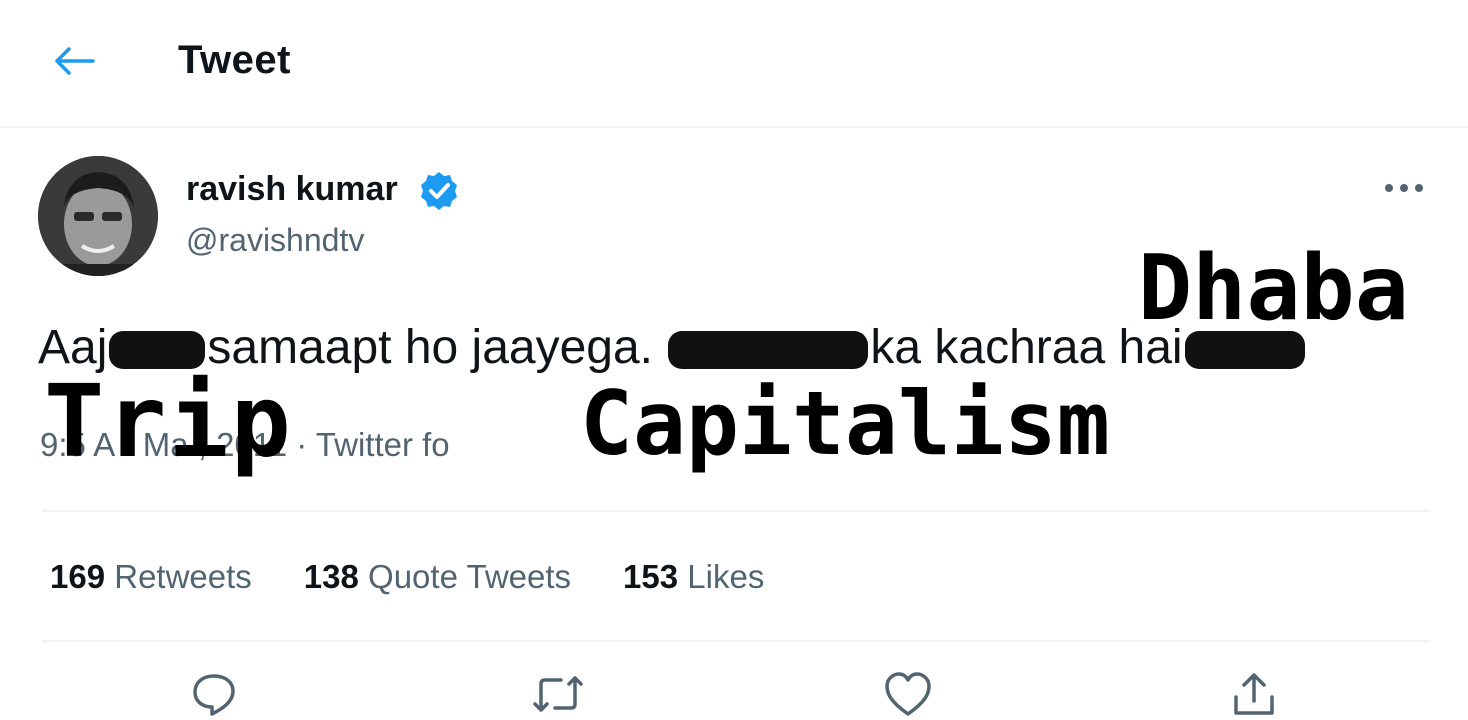 The height and width of the screenshot is (720, 1468). What do you see at coordinates (1026, 347) in the screenshot?
I see `tweet-text-part3: ka kachraa hai` at bounding box center [1026, 347].